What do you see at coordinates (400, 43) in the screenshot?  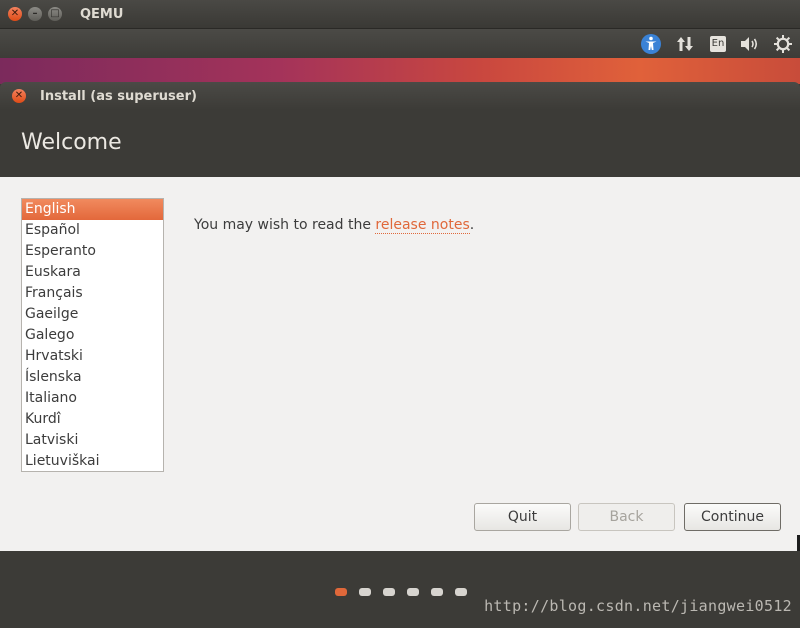 I see `top-panel: En` at bounding box center [400, 43].